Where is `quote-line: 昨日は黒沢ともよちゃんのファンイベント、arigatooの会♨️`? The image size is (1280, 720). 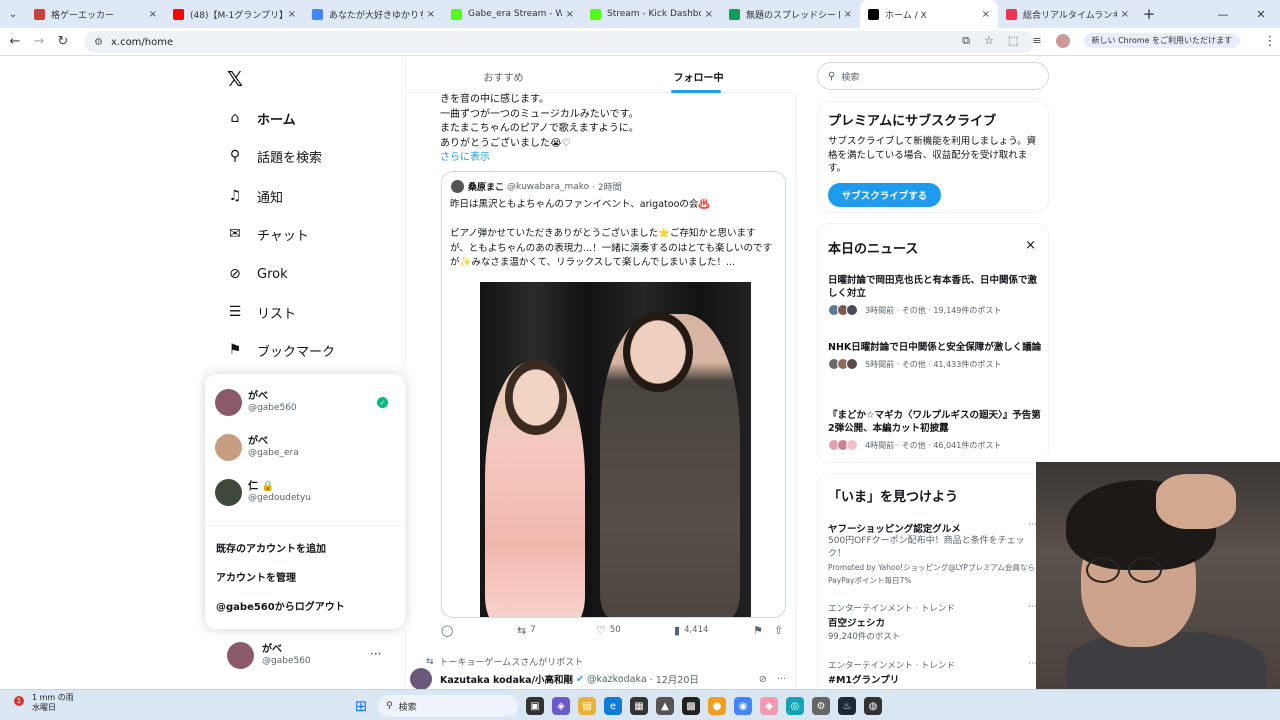
quote-line: 昨日は黒沢ともよちゃんのファンイベント、arigatooの会♨️ is located at coordinates (580, 204).